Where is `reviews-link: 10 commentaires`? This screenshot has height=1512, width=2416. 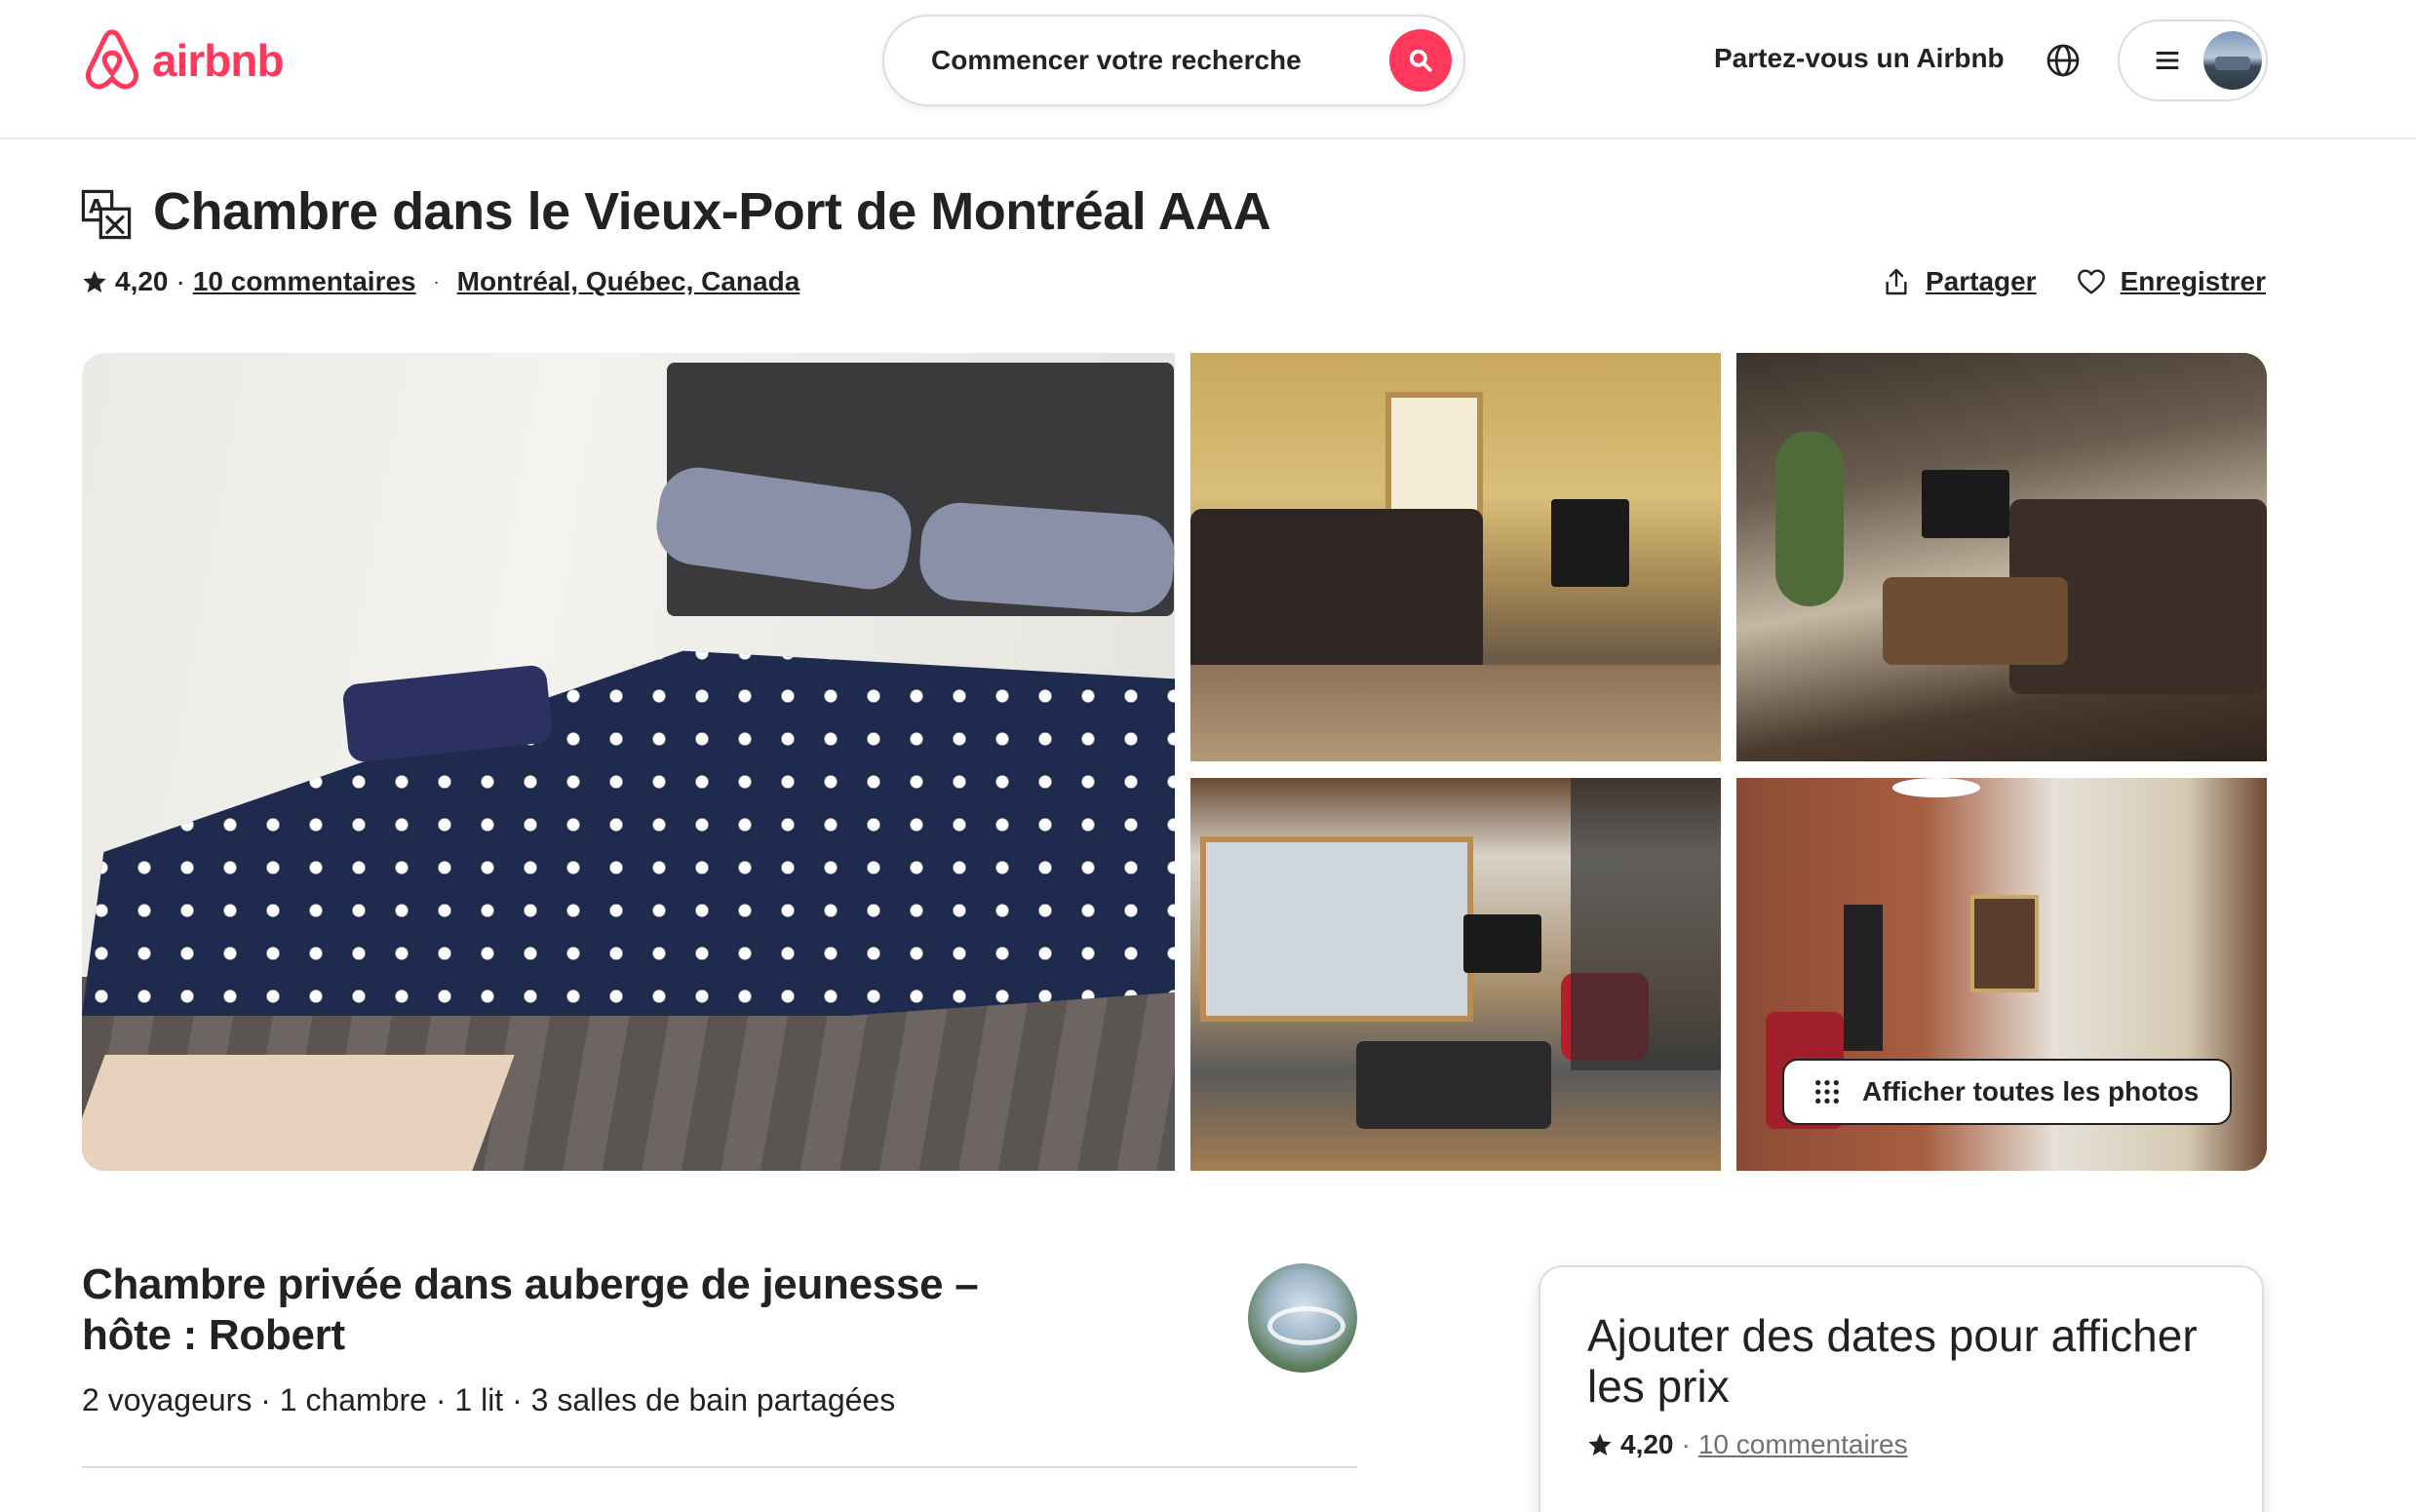 reviews-link: 10 commentaires is located at coordinates (304, 281).